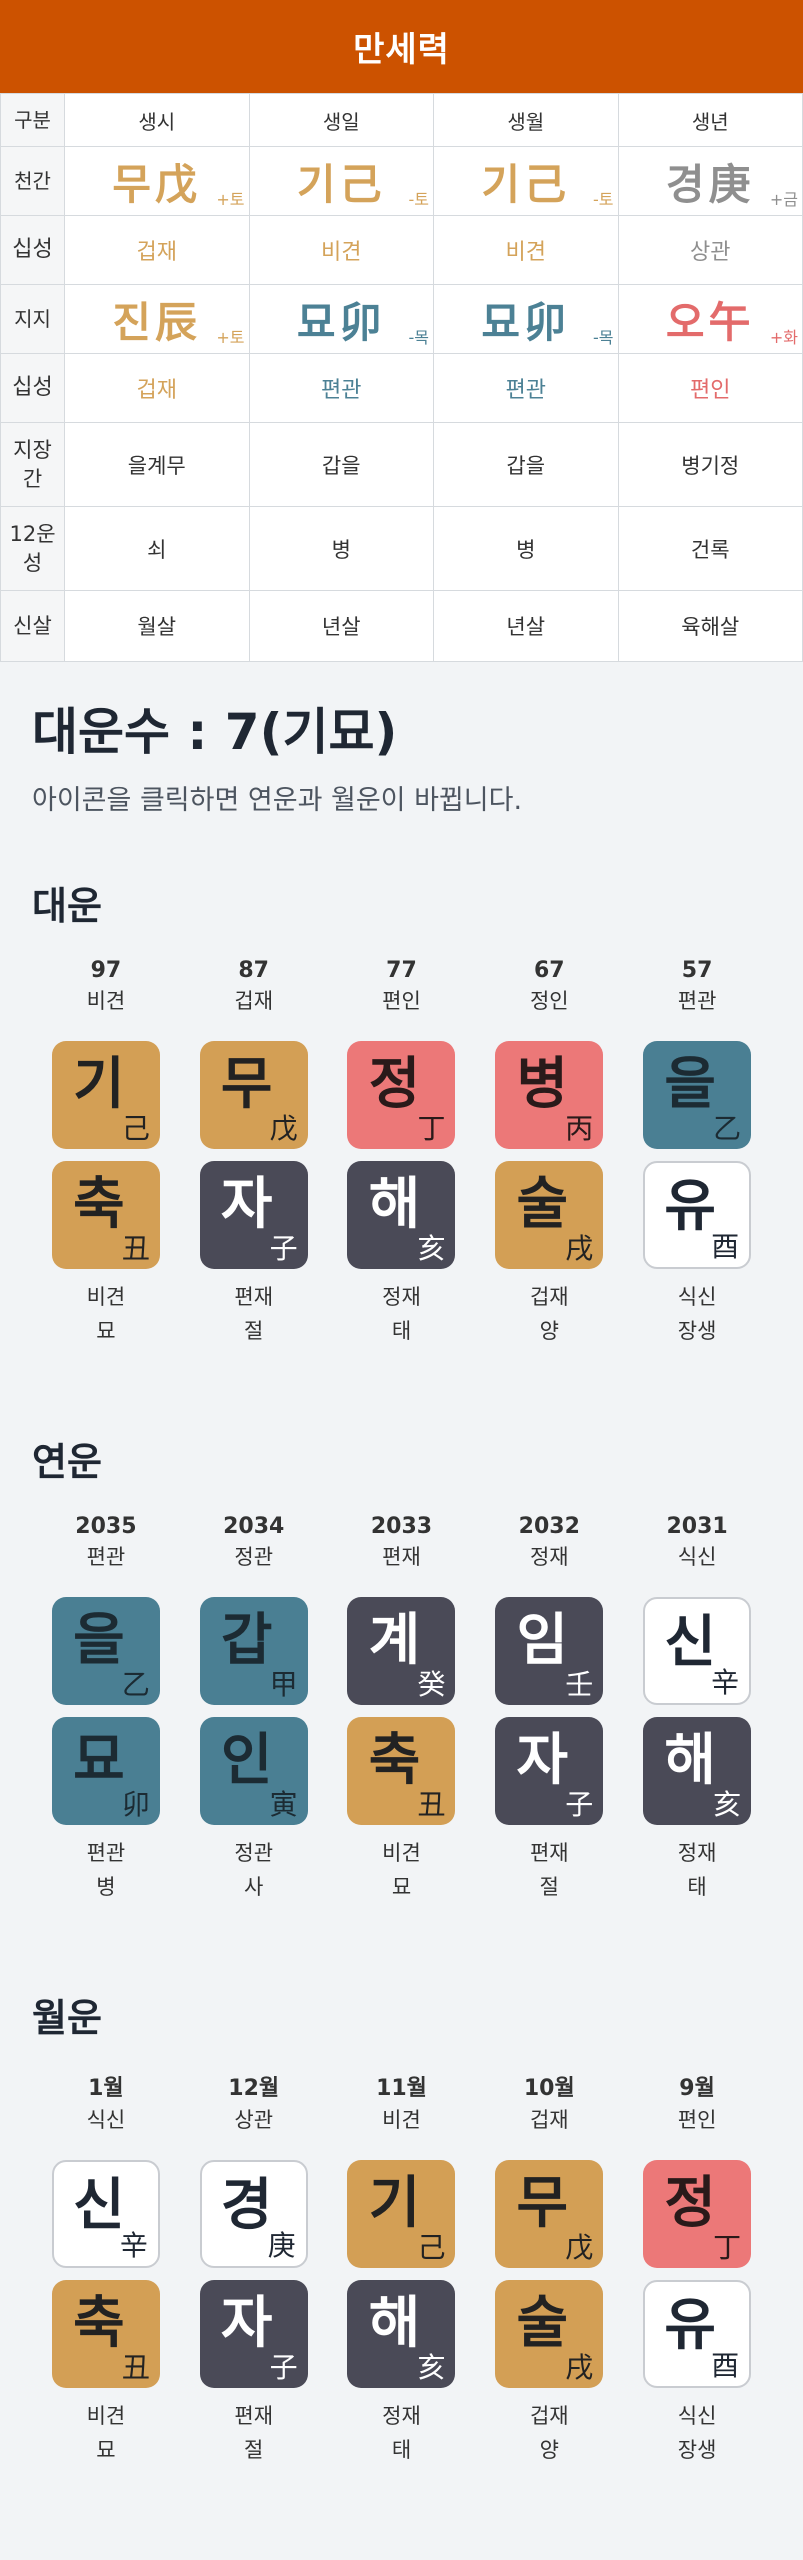 The image size is (803, 2560). Describe the element at coordinates (526, 464) in the screenshot. I see `jijanggan-cell: 갑을` at that location.